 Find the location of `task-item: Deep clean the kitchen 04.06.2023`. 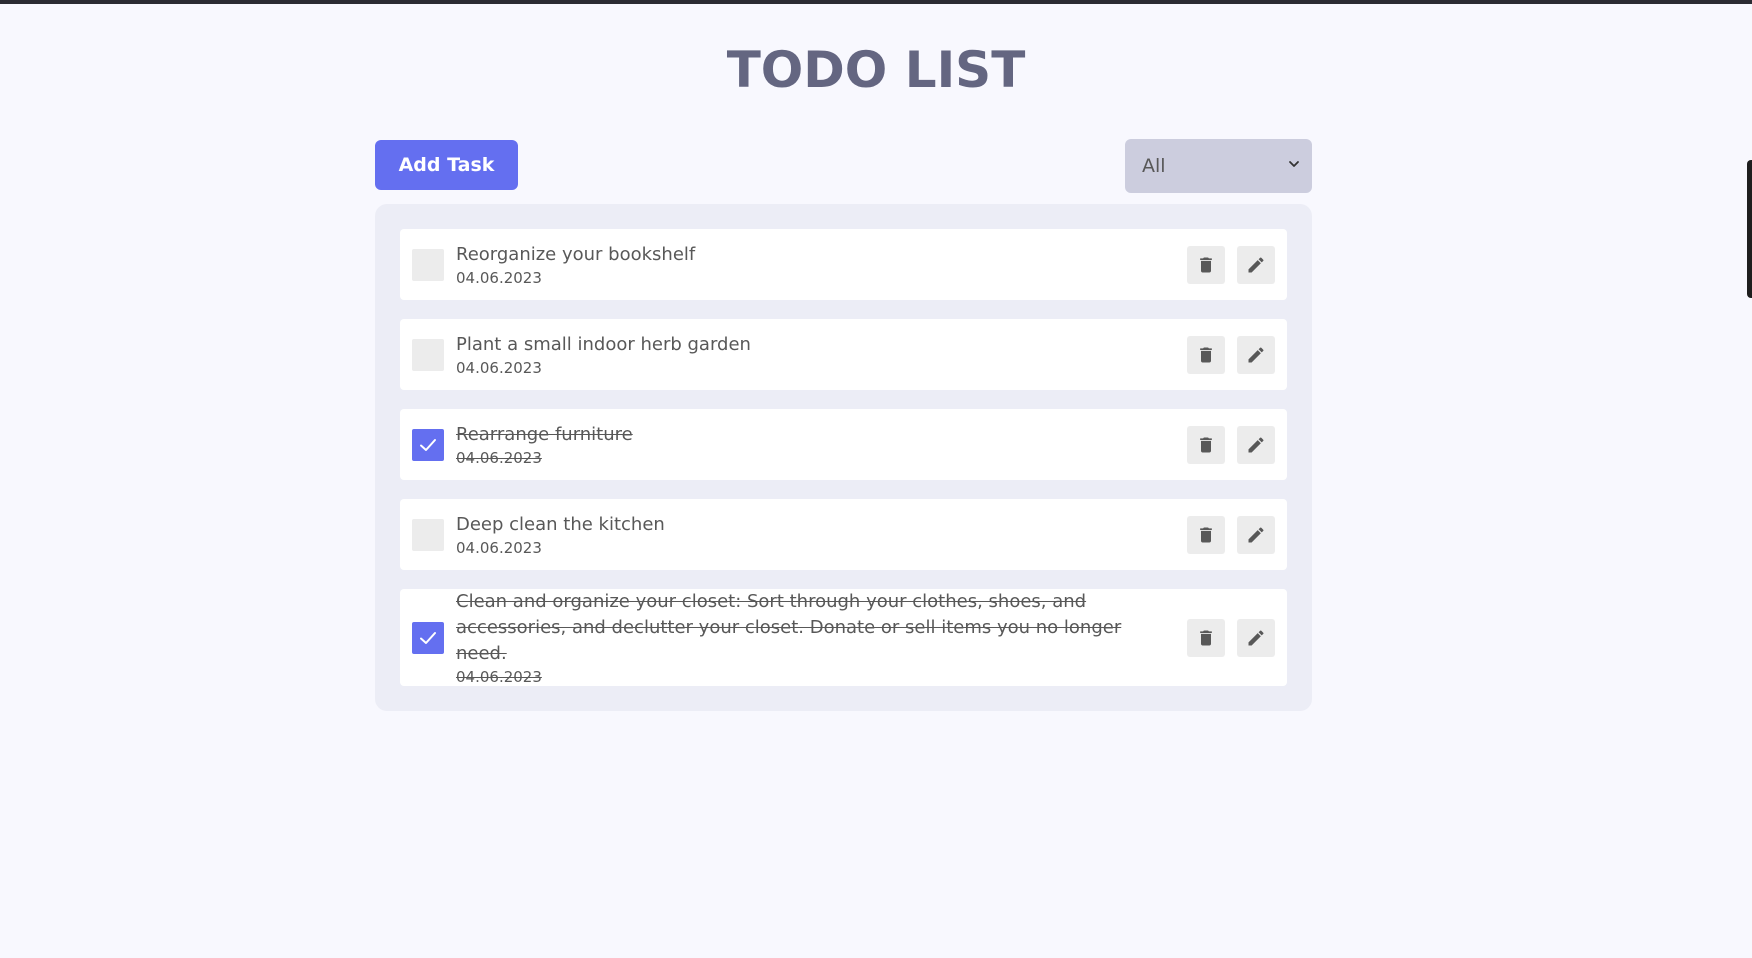

task-item: Deep clean the kitchen 04.06.2023 is located at coordinates (843, 534).